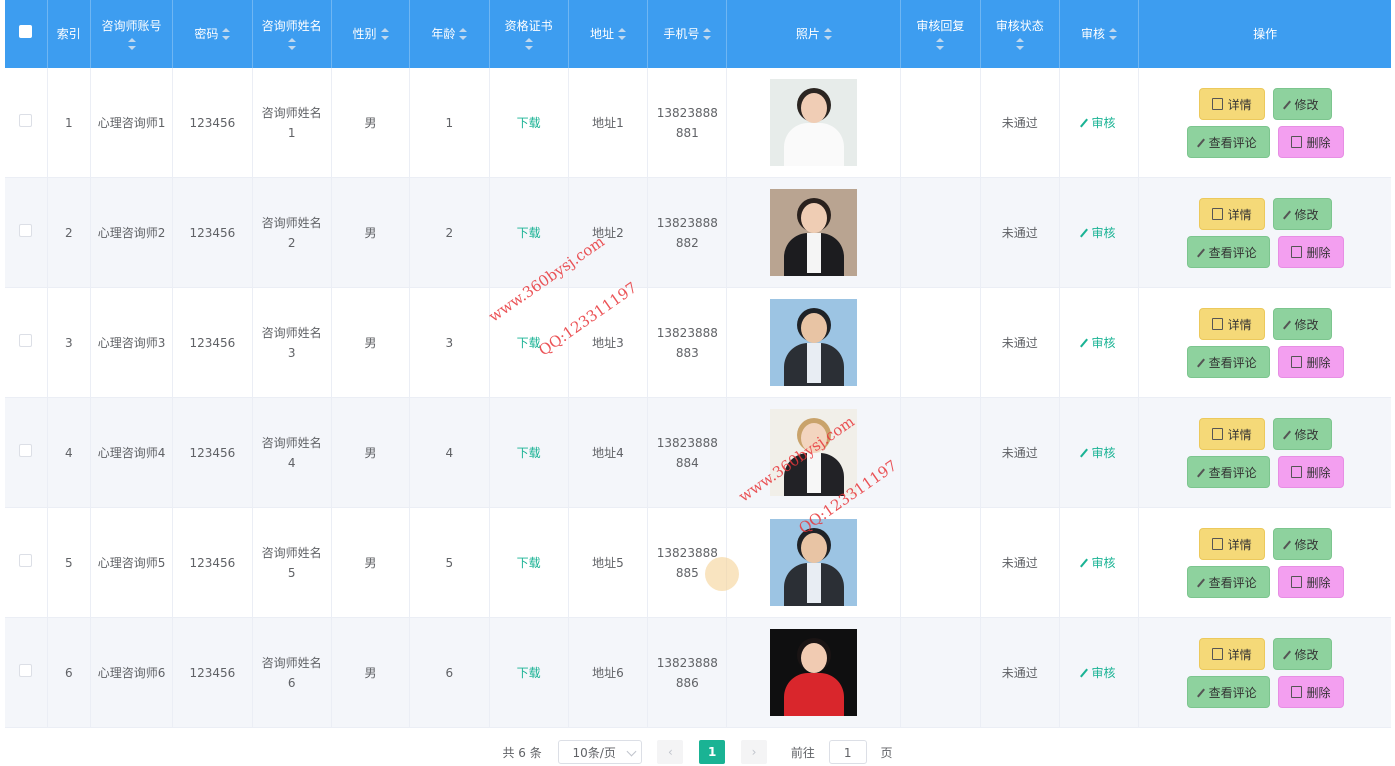  Describe the element at coordinates (670, 752) in the screenshot. I see `prev-page-button: ‹` at that location.